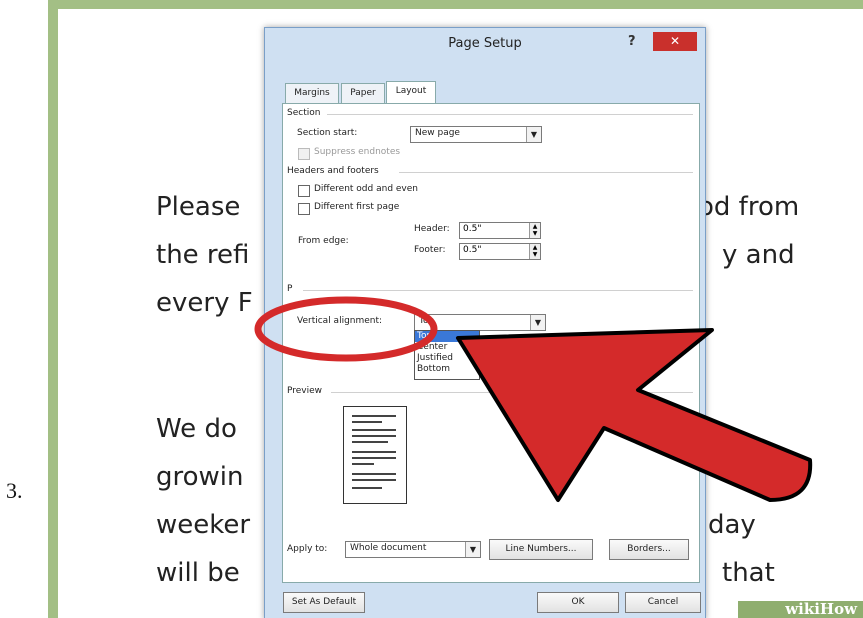 This screenshot has width=863, height=618. Describe the element at coordinates (14, 490) in the screenshot. I see `step-number: 3.` at that location.